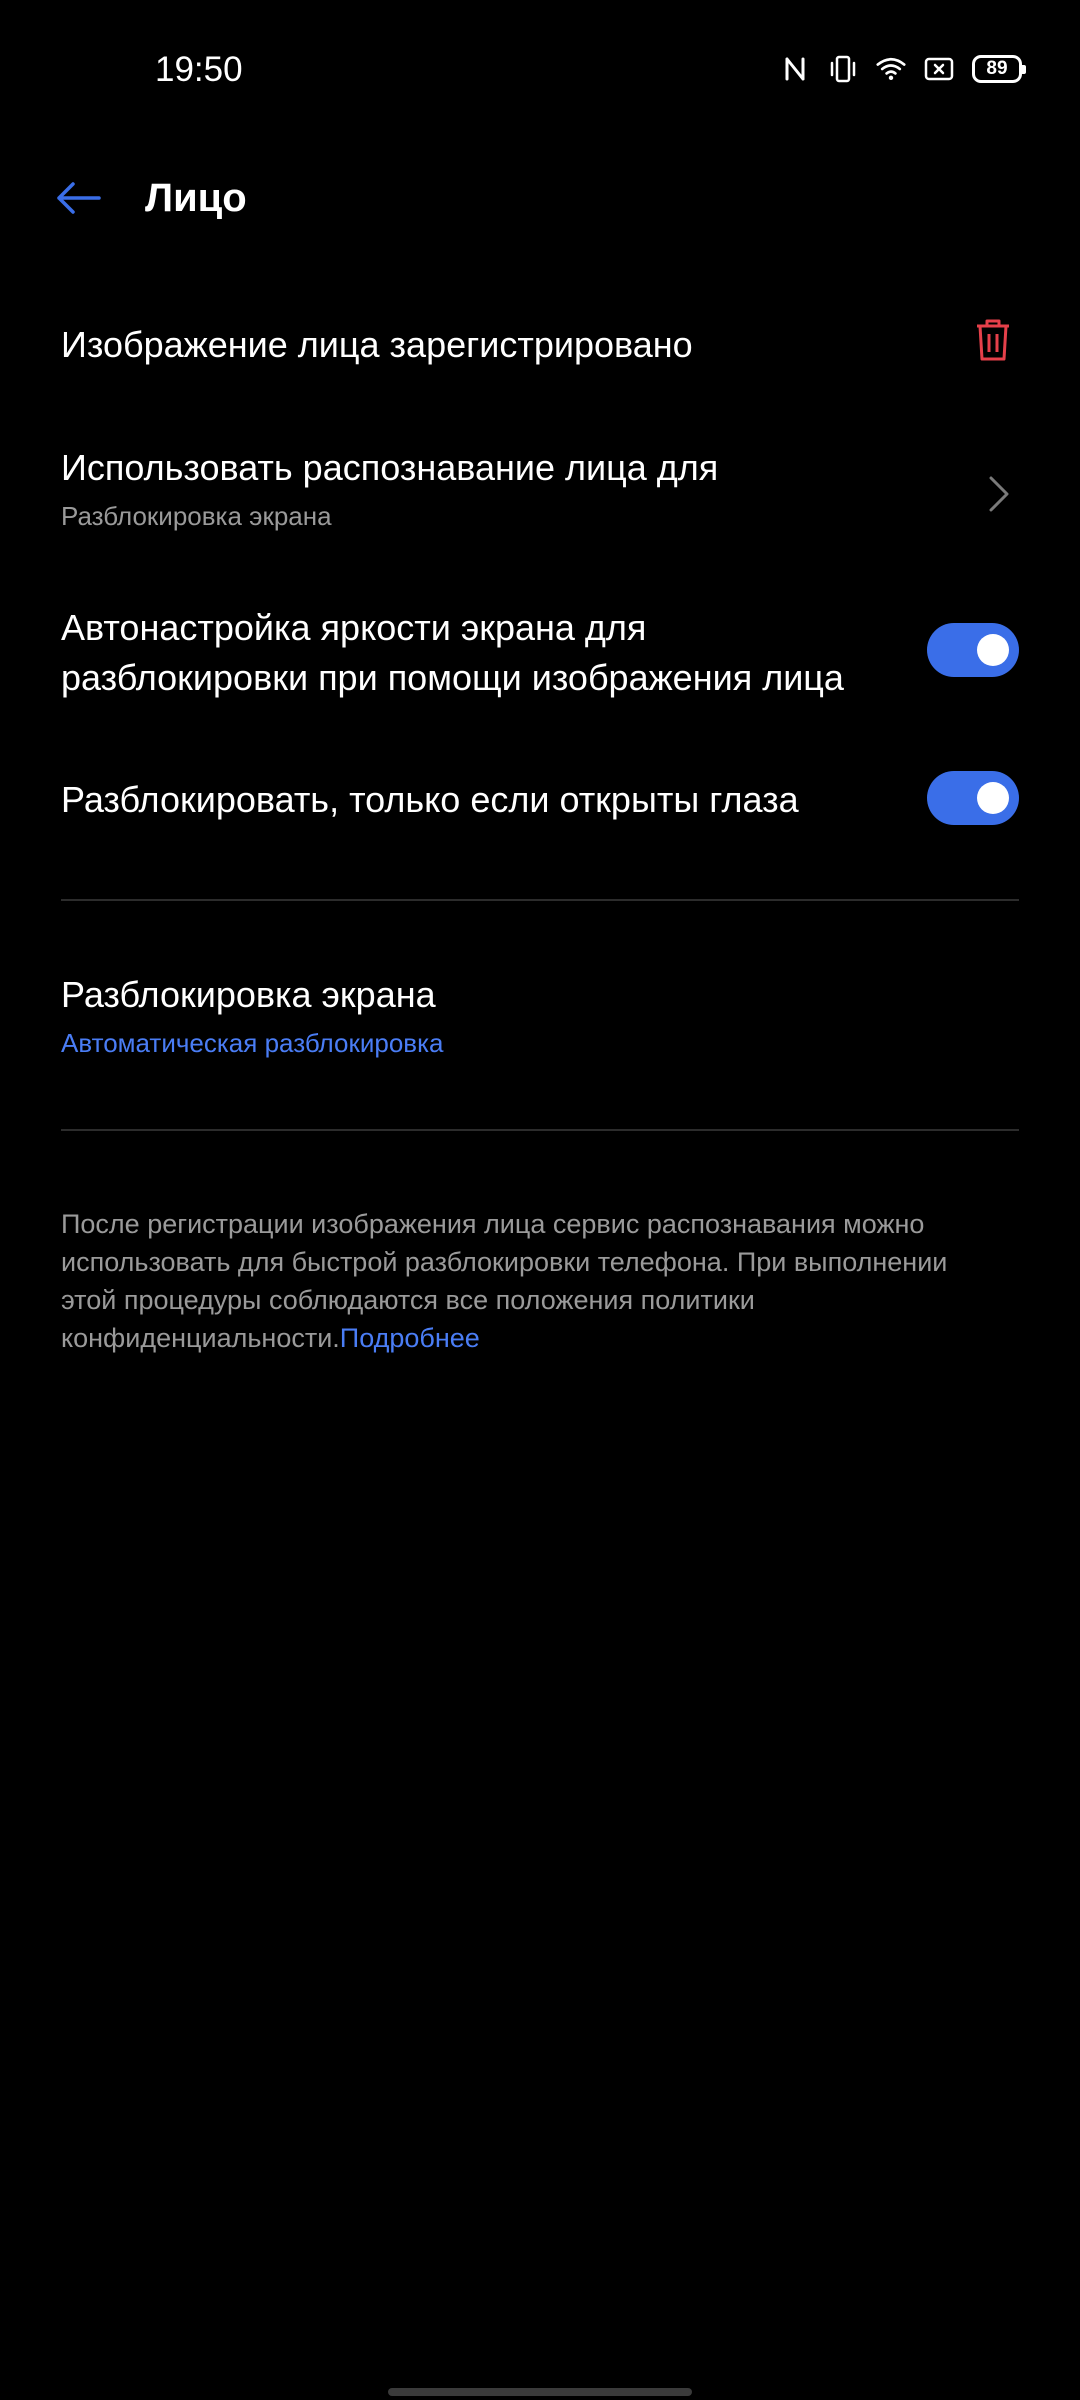  What do you see at coordinates (540, 2392) in the screenshot?
I see `home-indicator` at bounding box center [540, 2392].